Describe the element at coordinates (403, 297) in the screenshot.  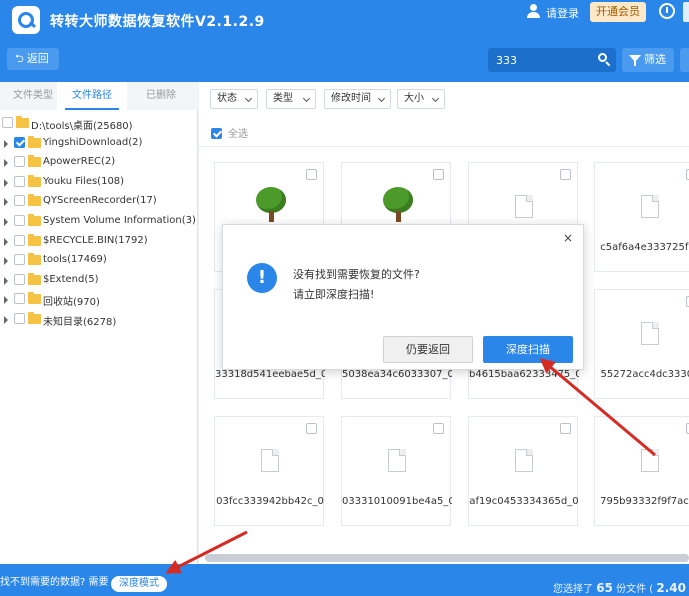
I see `deep-scan-dialog: × ! 没有找到需要恢复的文件? 请立即深度扫描! 仍要返回 深度扫描` at that location.